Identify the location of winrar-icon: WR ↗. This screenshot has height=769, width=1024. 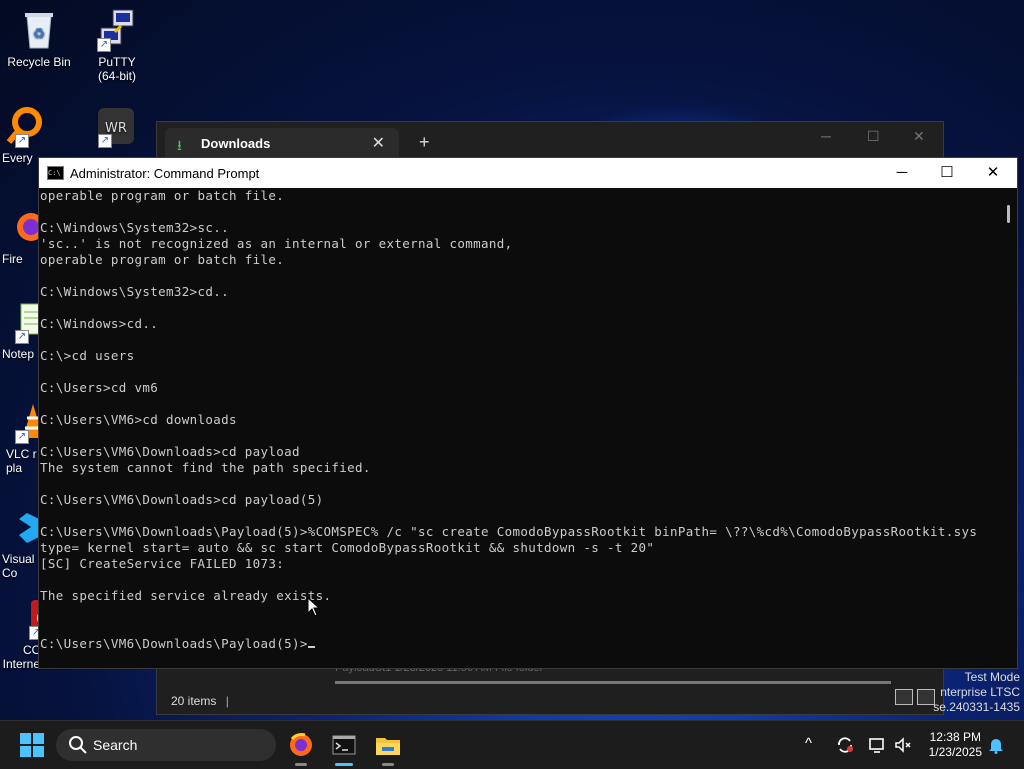
(116, 126).